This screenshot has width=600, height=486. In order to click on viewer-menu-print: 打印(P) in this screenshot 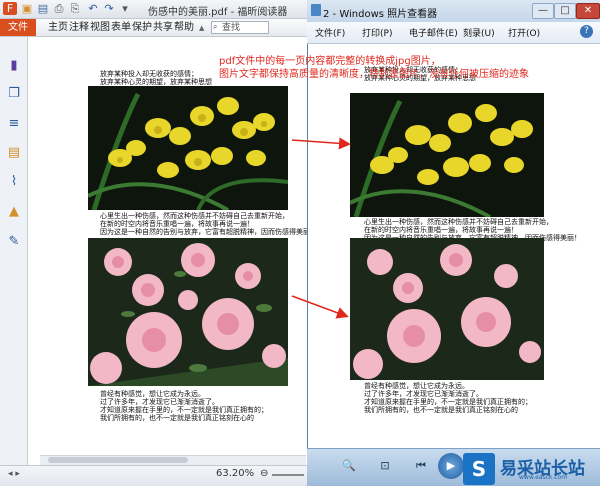, I will do `click(377, 32)`.